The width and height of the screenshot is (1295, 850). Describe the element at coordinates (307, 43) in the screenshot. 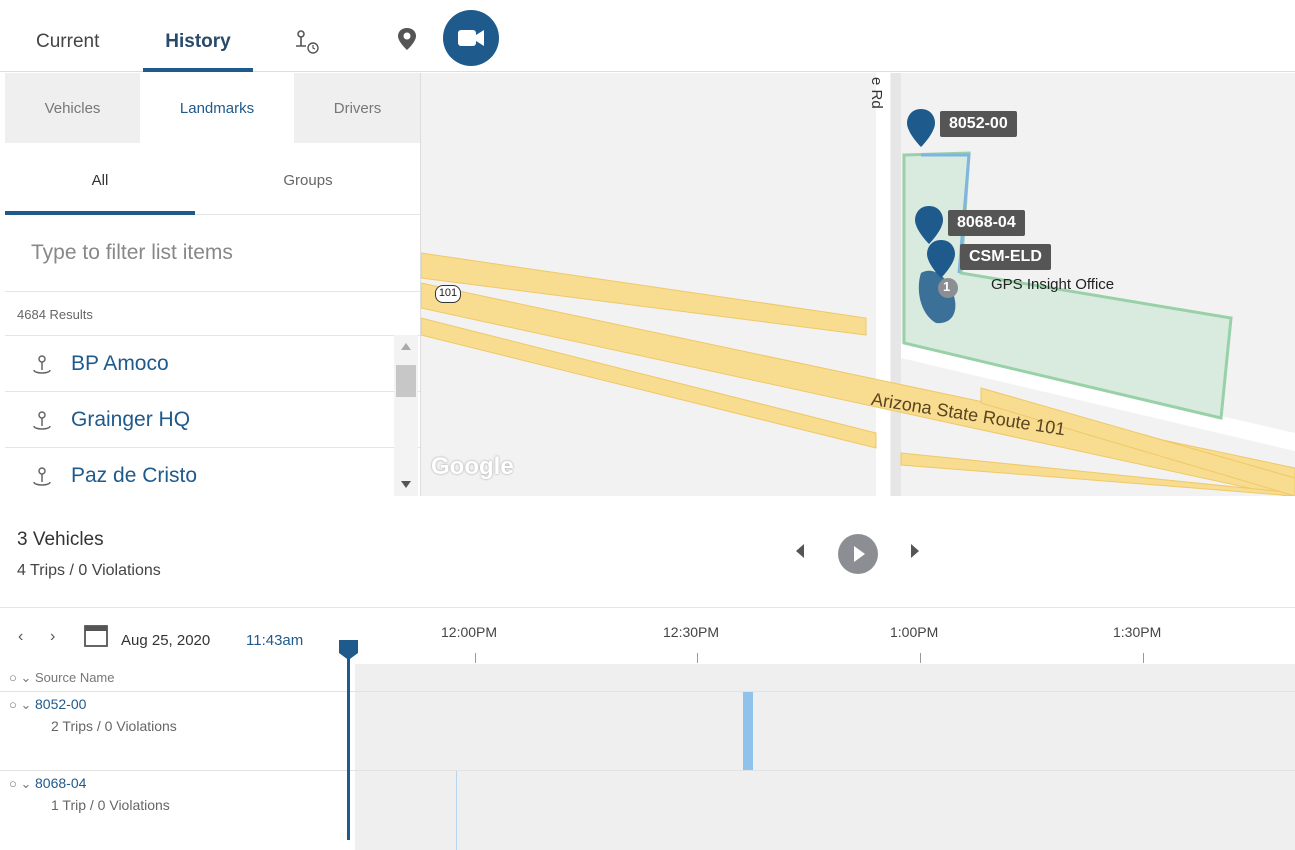

I see `route-timer-icon` at that location.